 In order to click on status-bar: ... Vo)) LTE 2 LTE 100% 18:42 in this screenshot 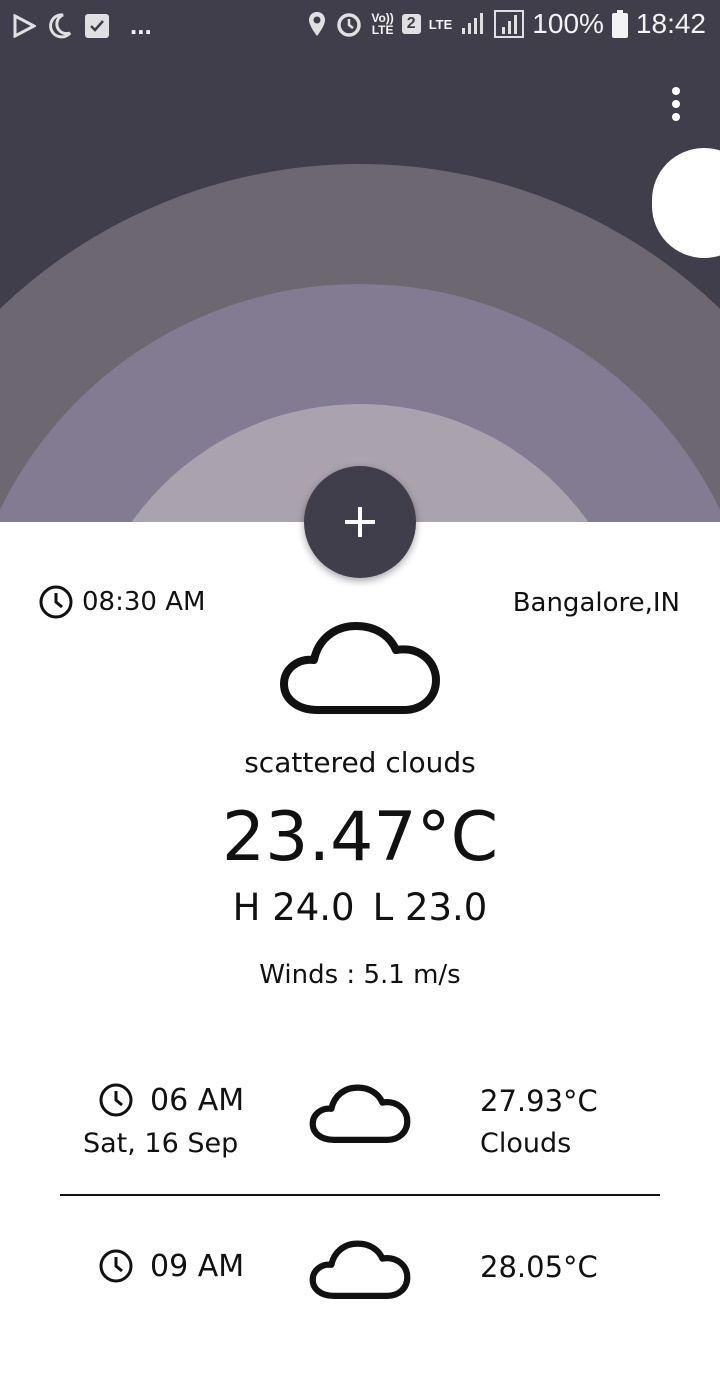, I will do `click(360, 25)`.